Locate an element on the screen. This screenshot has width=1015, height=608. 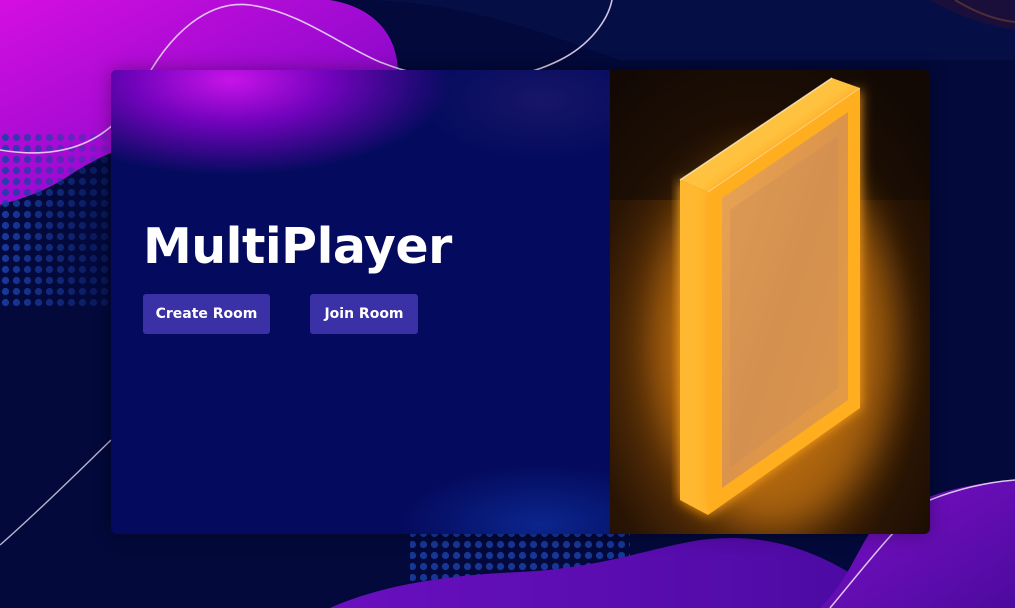
page-title: MultiPlayer is located at coordinates (297, 246).